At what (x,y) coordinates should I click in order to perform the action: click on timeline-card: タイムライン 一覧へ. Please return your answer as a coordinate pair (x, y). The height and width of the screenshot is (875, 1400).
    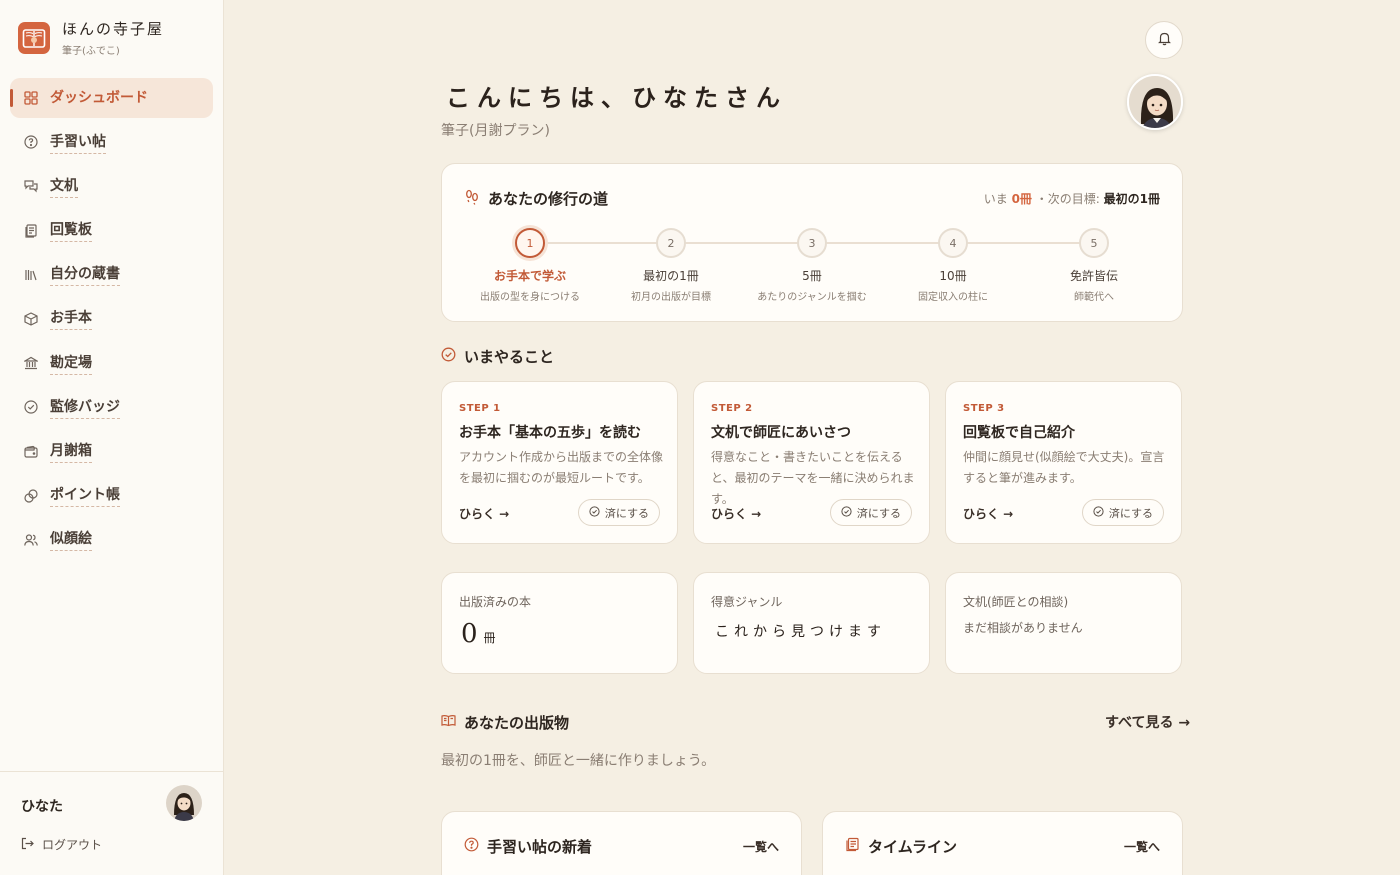
    Looking at the image, I should click on (1002, 843).